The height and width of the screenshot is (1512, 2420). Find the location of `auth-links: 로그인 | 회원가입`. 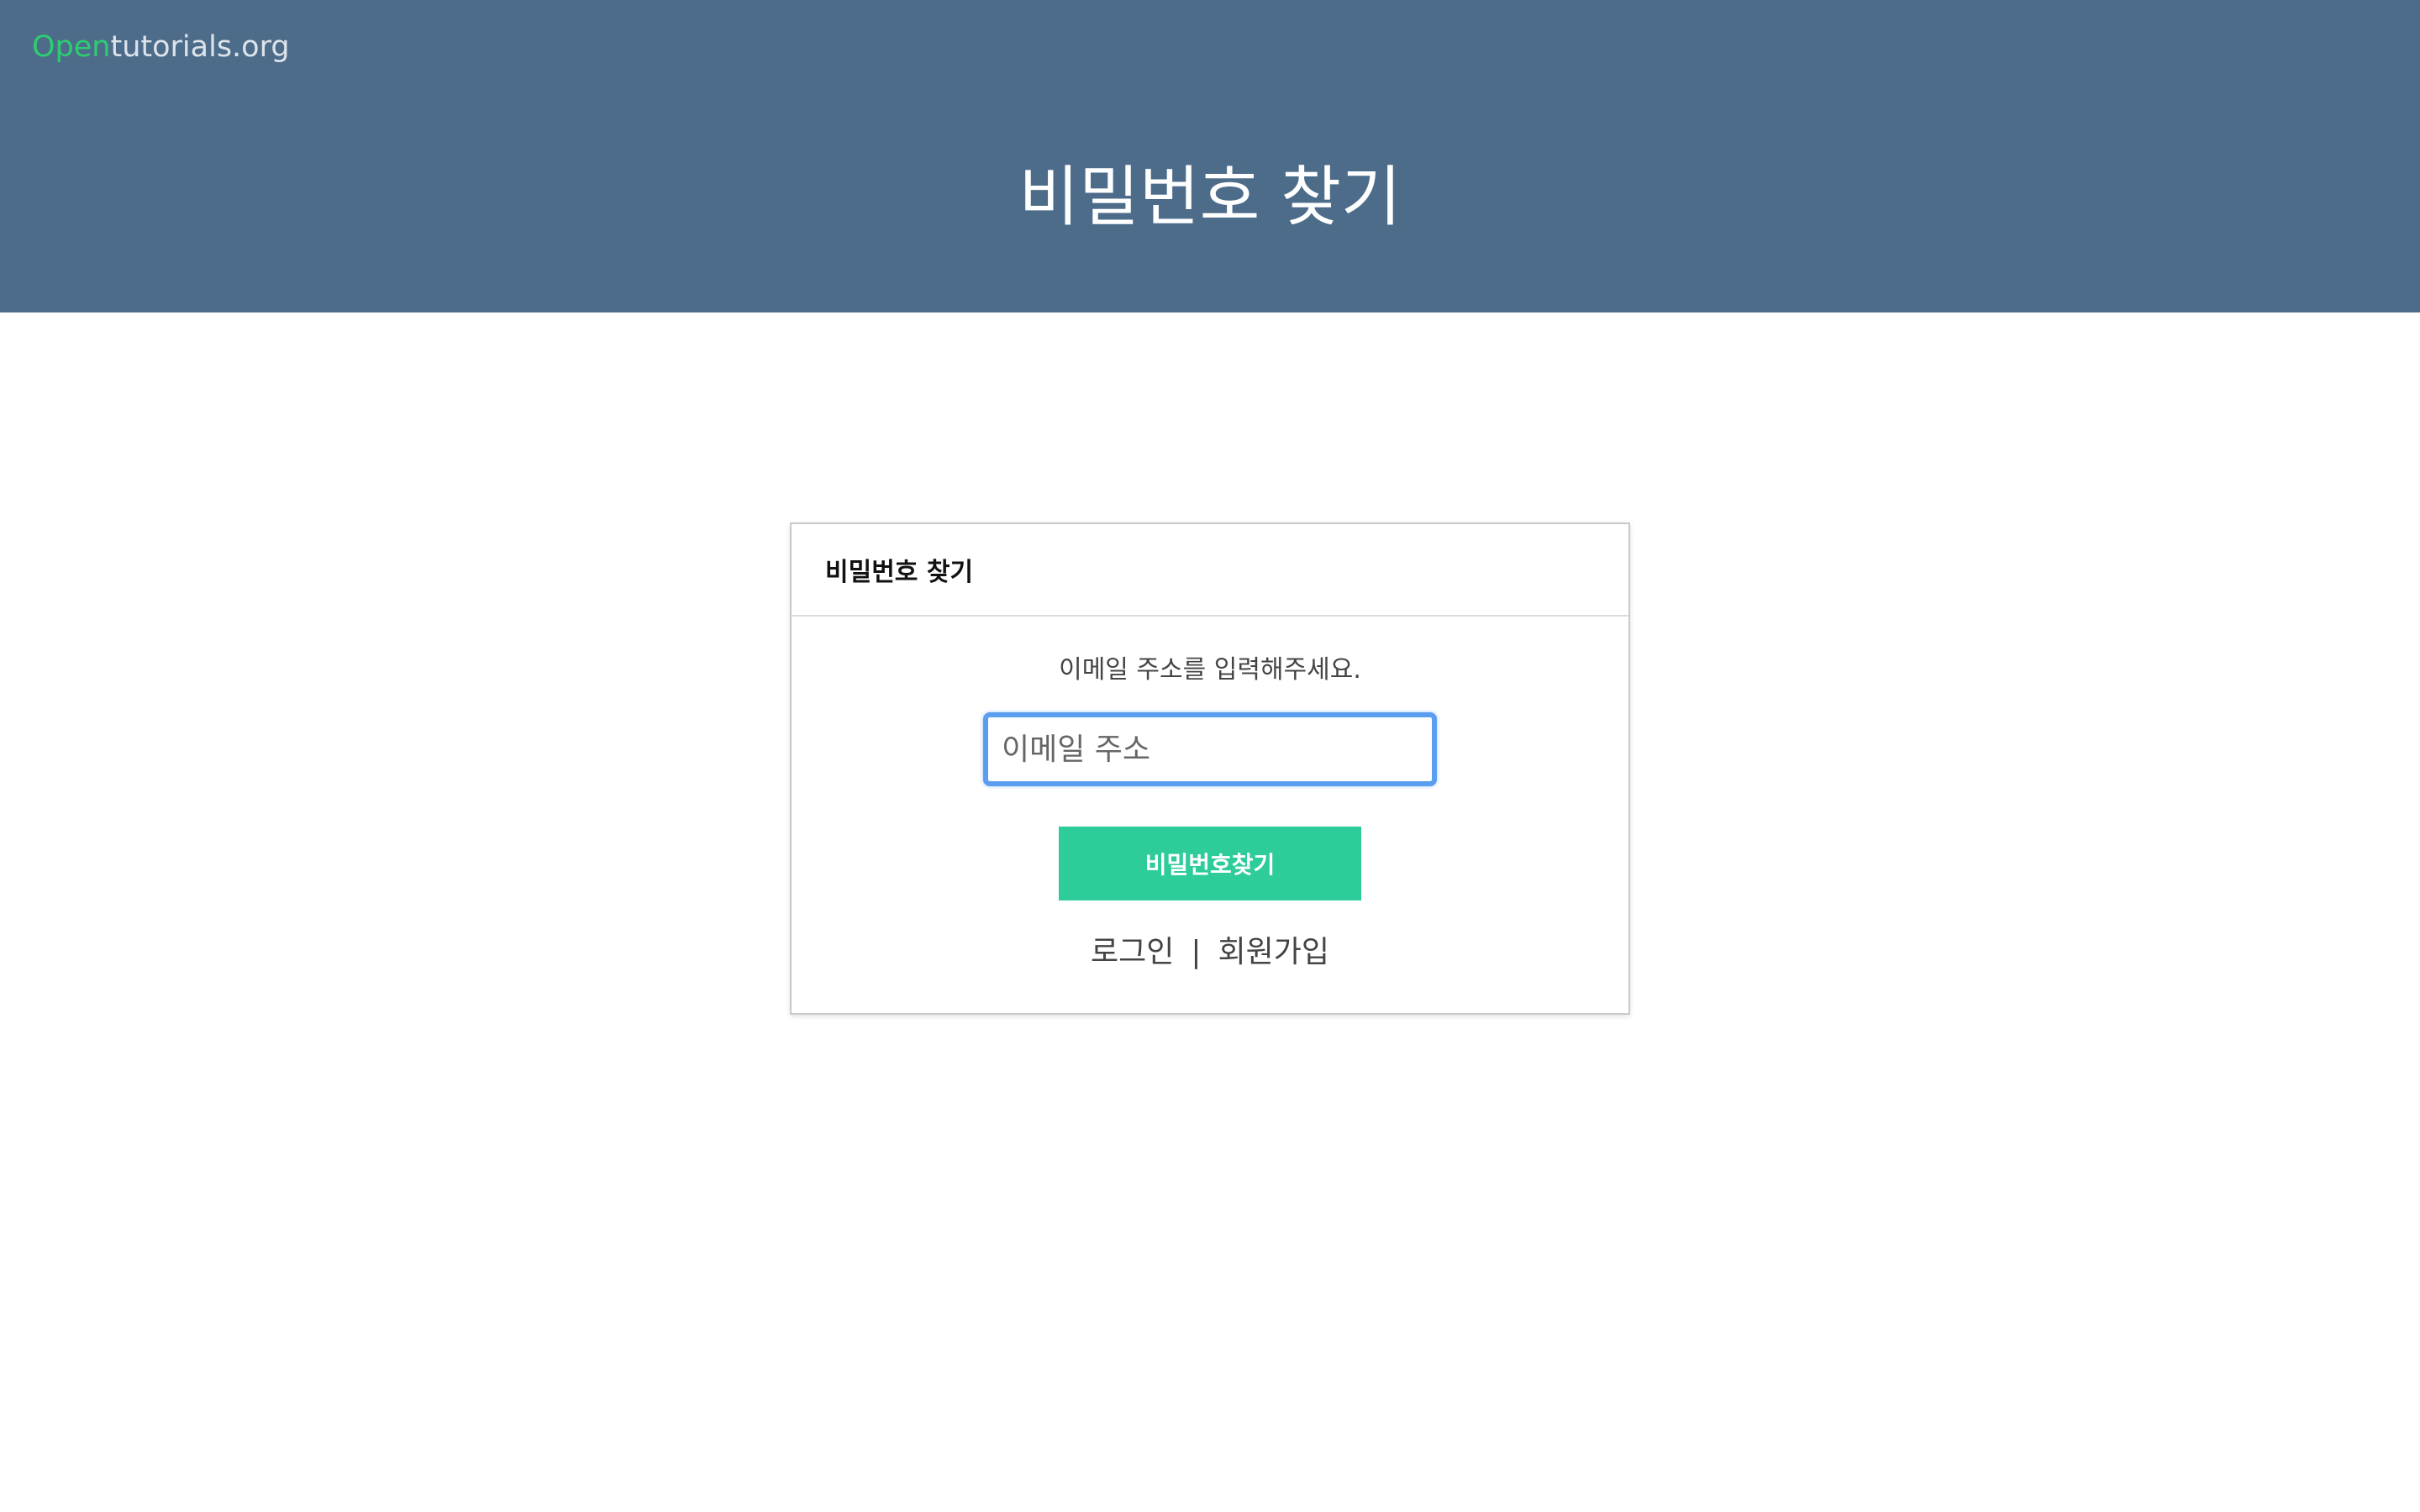

auth-links: 로그인 | 회원가입 is located at coordinates (1210, 952).